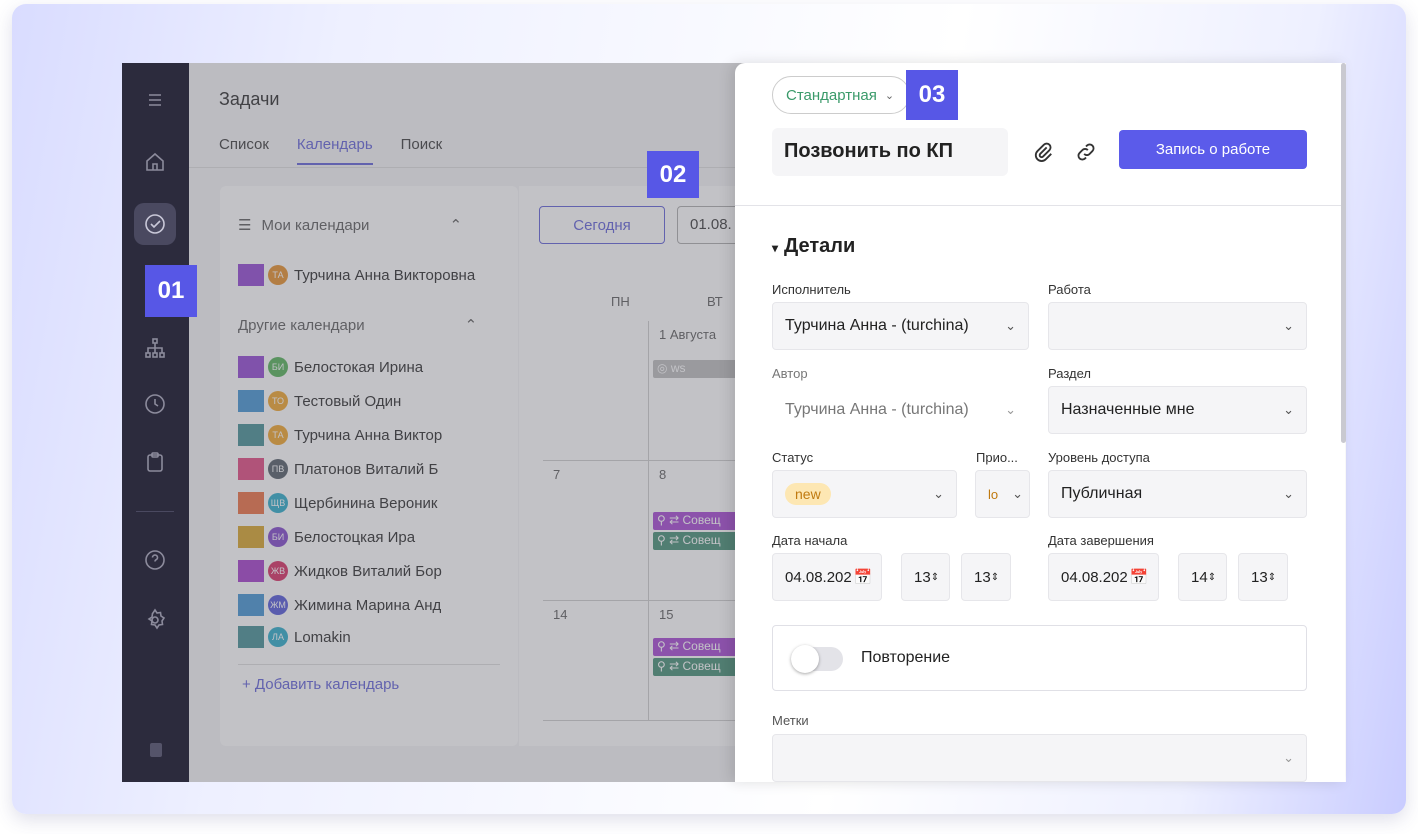 The image size is (1418, 834). I want to click on calendar-cell, so click(596, 391).